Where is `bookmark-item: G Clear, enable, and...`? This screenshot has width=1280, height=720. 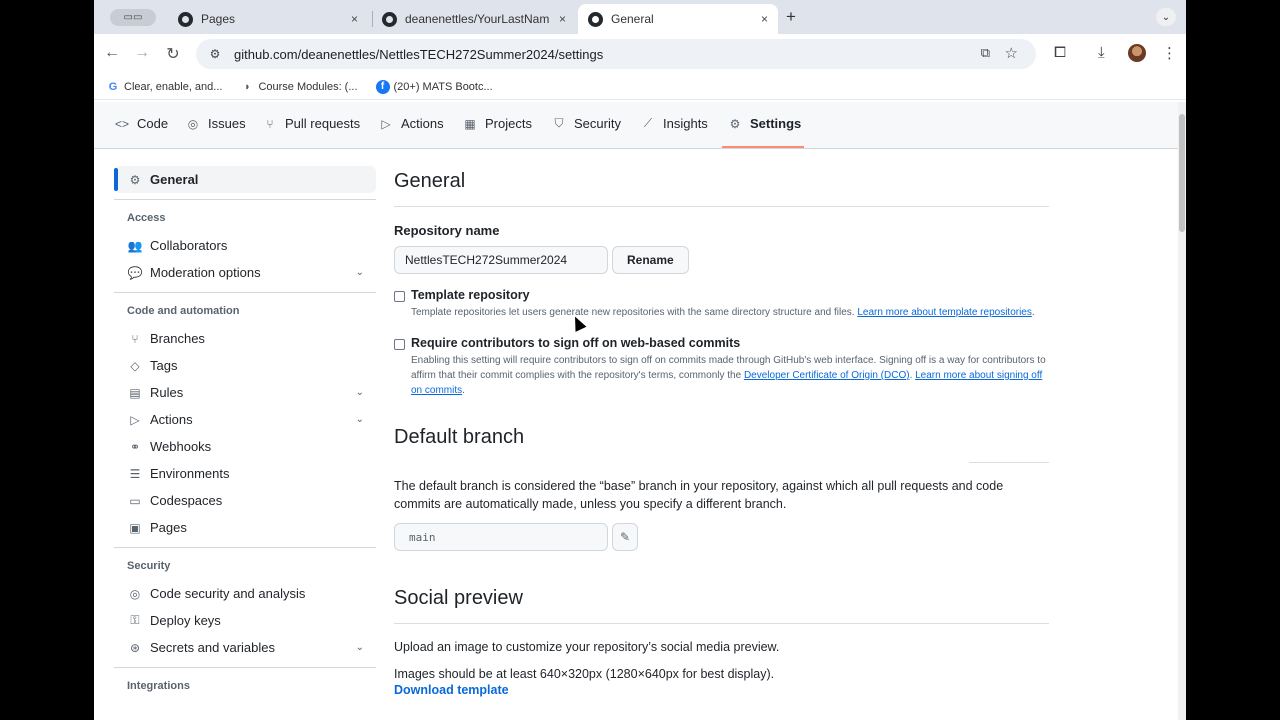 bookmark-item: G Clear, enable, and... is located at coordinates (164, 87).